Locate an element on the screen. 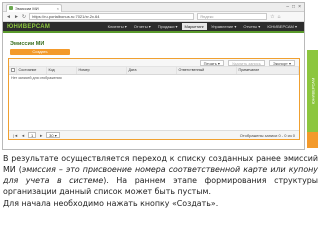 This screenshot has width=320, height=240. column-header-note: Примечание is located at coordinates (267, 71).